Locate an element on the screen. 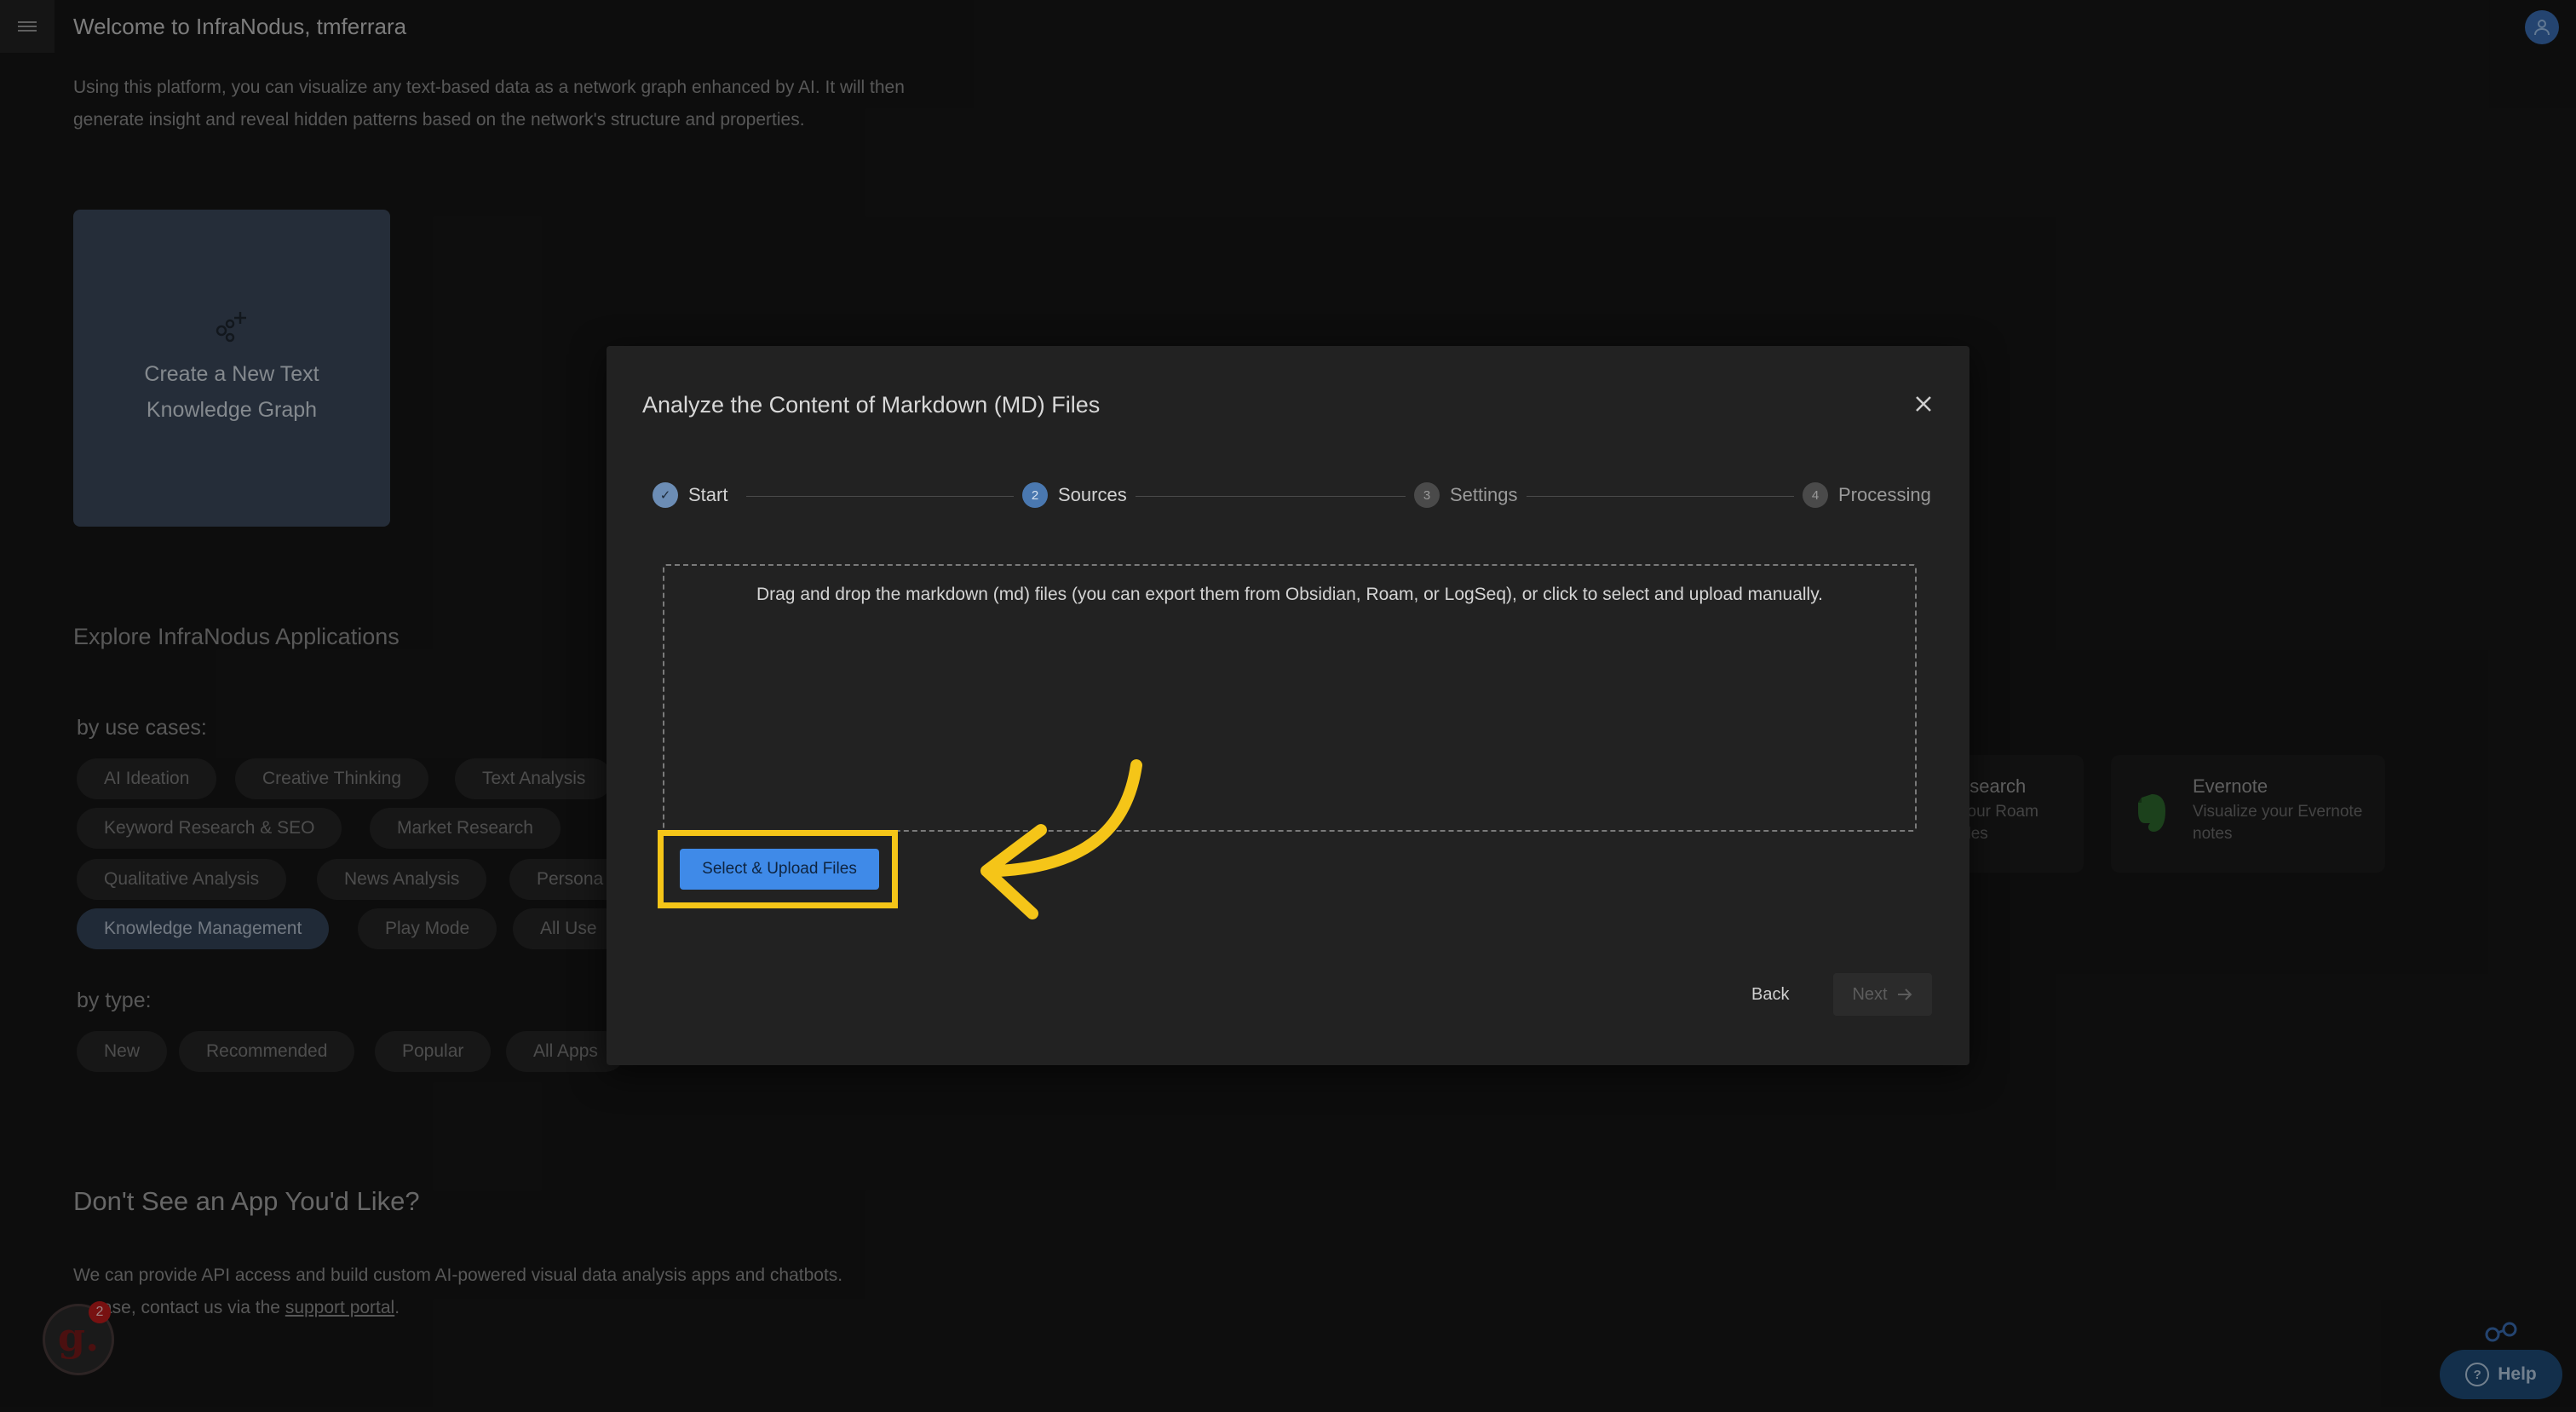  step-sources: 2 Sources is located at coordinates (1075, 495).